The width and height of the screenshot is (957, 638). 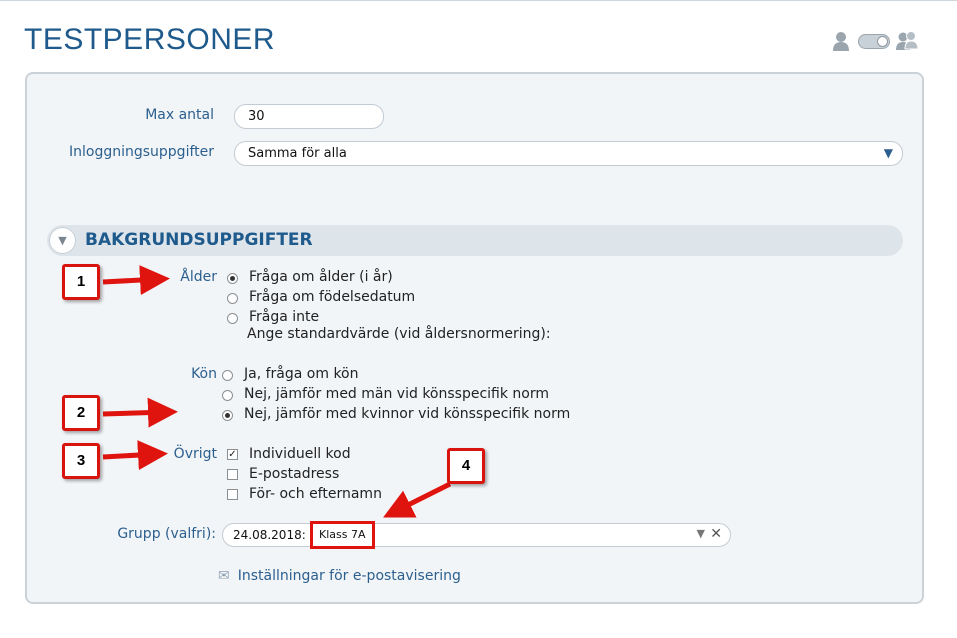 What do you see at coordinates (475, 240) in the screenshot?
I see `section-header: ▼ BAKGRUNDSUPPGIFTER` at bounding box center [475, 240].